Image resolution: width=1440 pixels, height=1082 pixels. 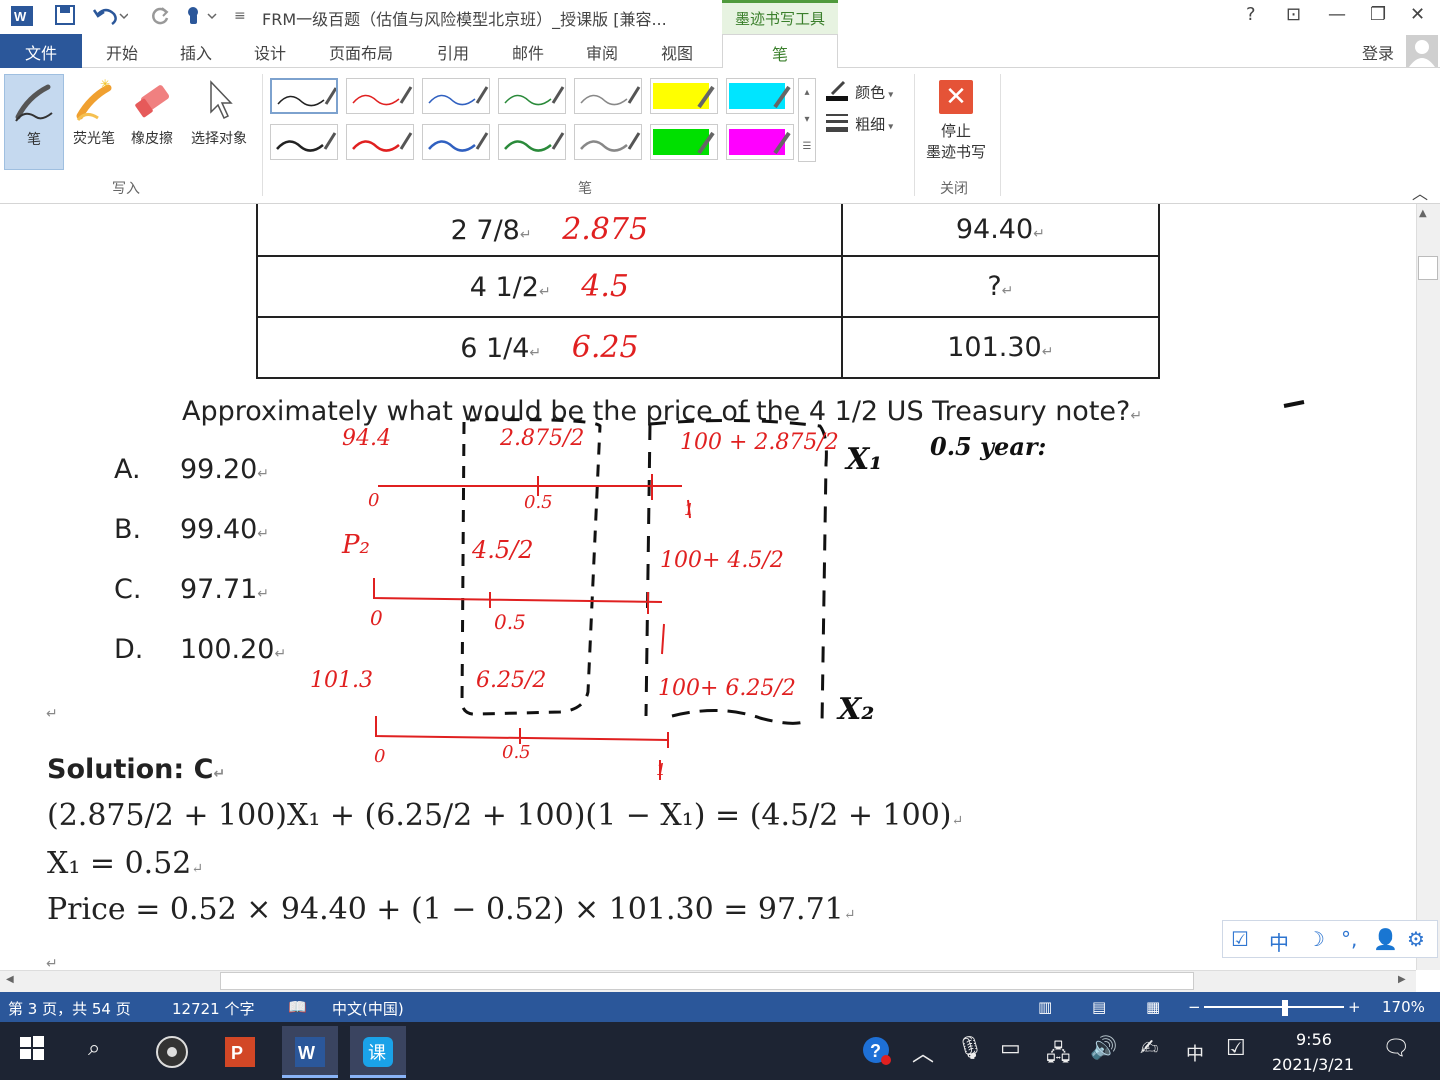 What do you see at coordinates (1354, 1007) in the screenshot?
I see `zoom-in-button: +` at bounding box center [1354, 1007].